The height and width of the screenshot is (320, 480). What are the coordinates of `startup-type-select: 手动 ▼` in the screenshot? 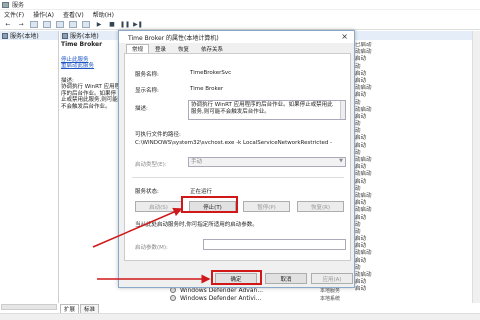 It's located at (267, 162).